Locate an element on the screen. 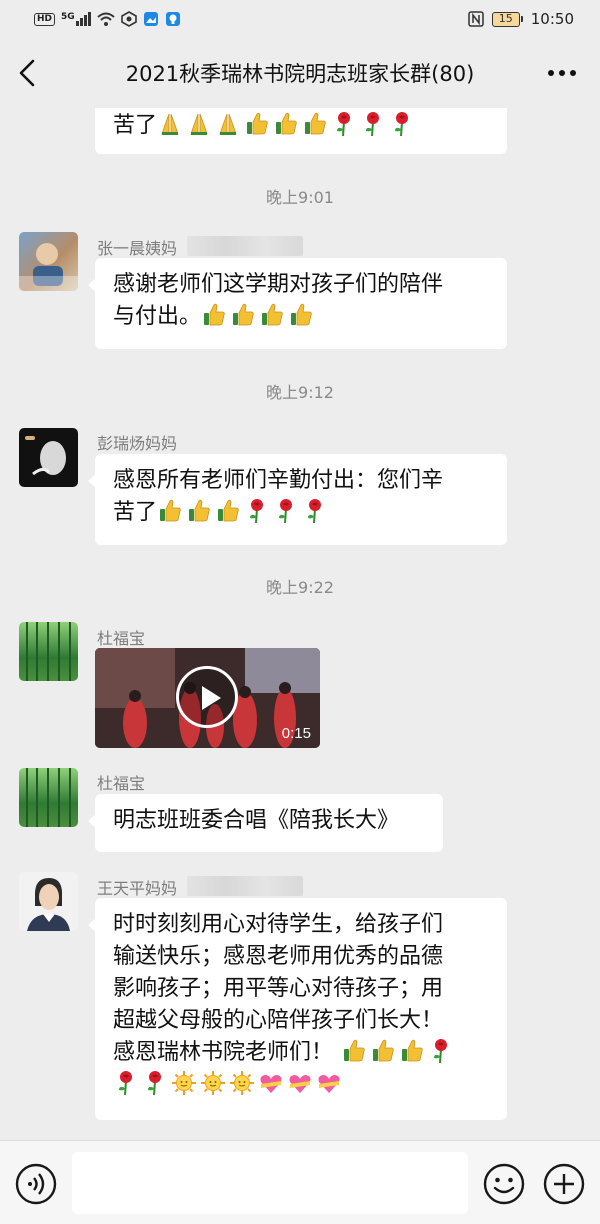 The height and width of the screenshot is (1224, 600). plus-icon is located at coordinates (564, 1184).